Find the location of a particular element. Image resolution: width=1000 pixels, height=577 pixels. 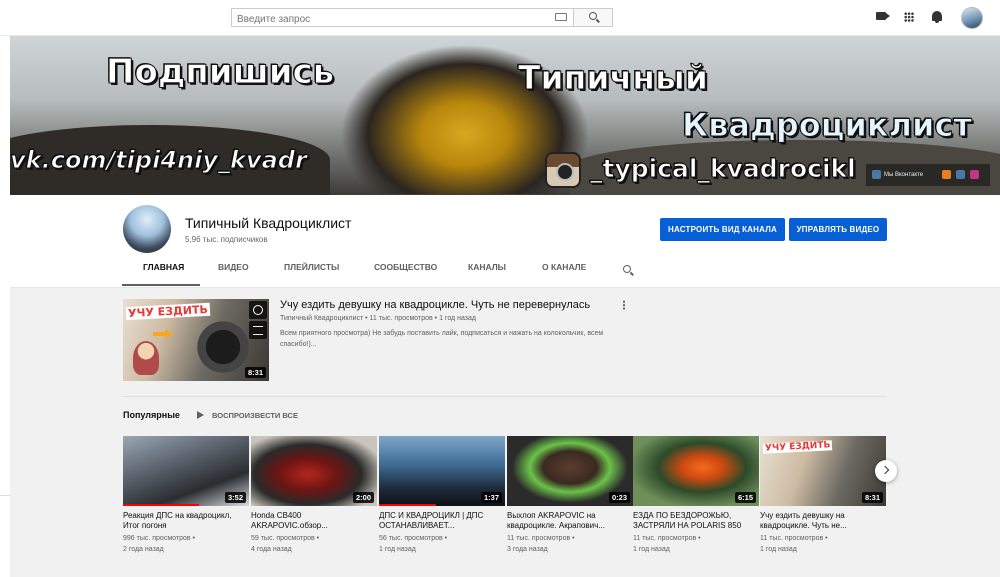

search-icon is located at coordinates (593, 16).